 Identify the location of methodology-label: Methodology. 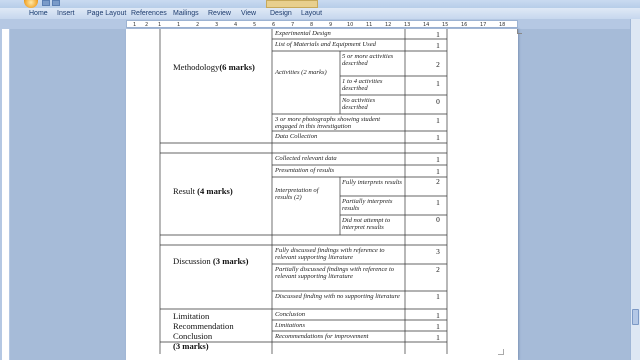
(196, 67).